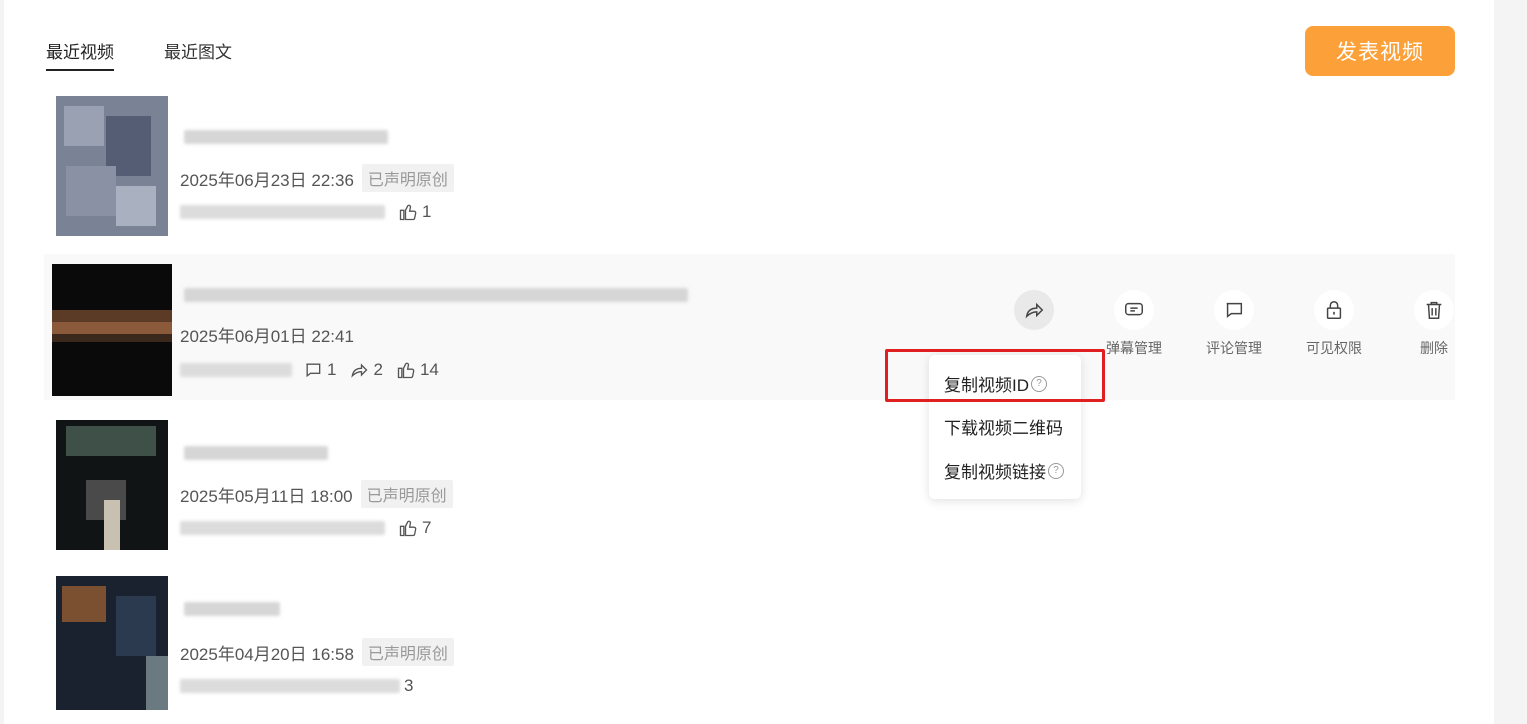 This screenshot has width=1527, height=724. I want to click on menu-item-label: 下载视频二维码, so click(1003, 428).